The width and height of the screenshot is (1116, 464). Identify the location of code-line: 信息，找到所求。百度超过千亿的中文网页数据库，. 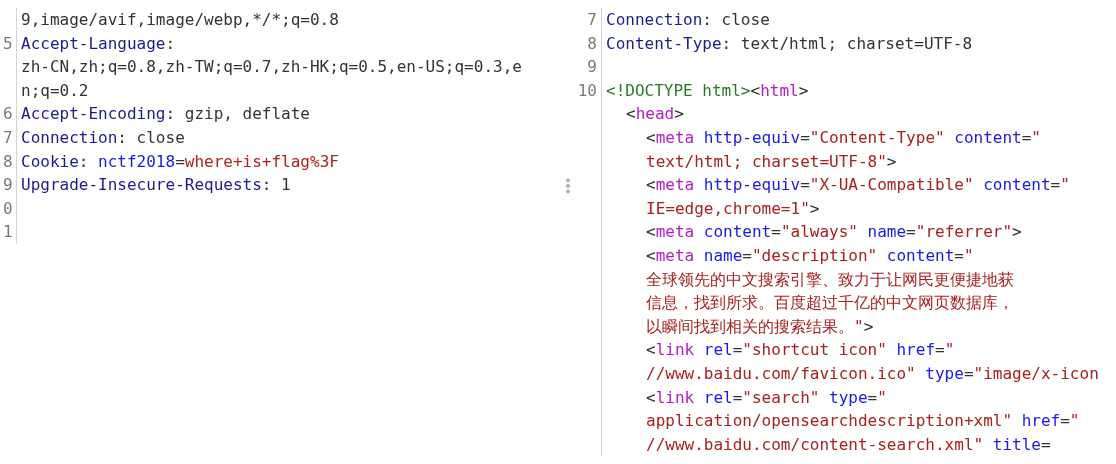
(830, 303).